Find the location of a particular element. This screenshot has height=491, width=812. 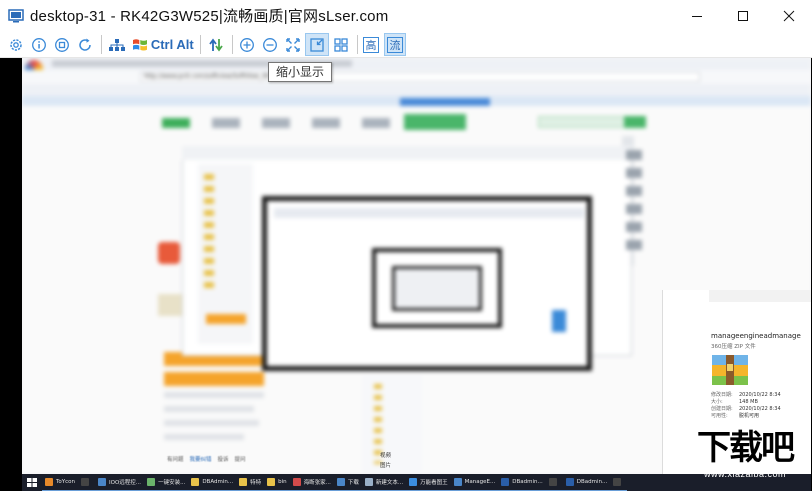

stop-button is located at coordinates (62, 44).